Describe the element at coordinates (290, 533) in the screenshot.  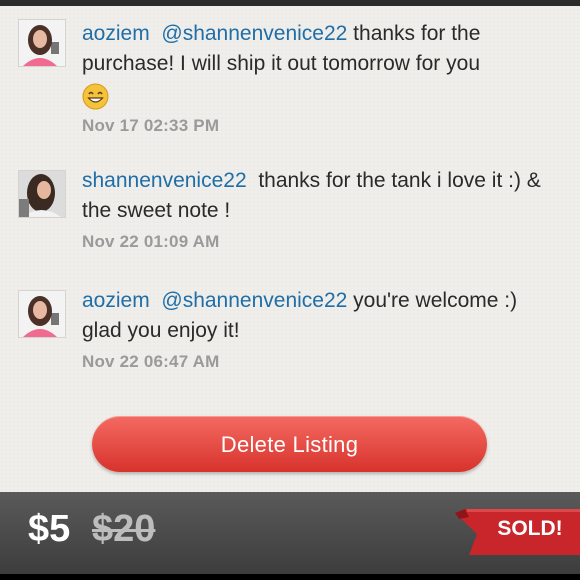
I see `price-bar: $5 $20 SOLD!` at that location.